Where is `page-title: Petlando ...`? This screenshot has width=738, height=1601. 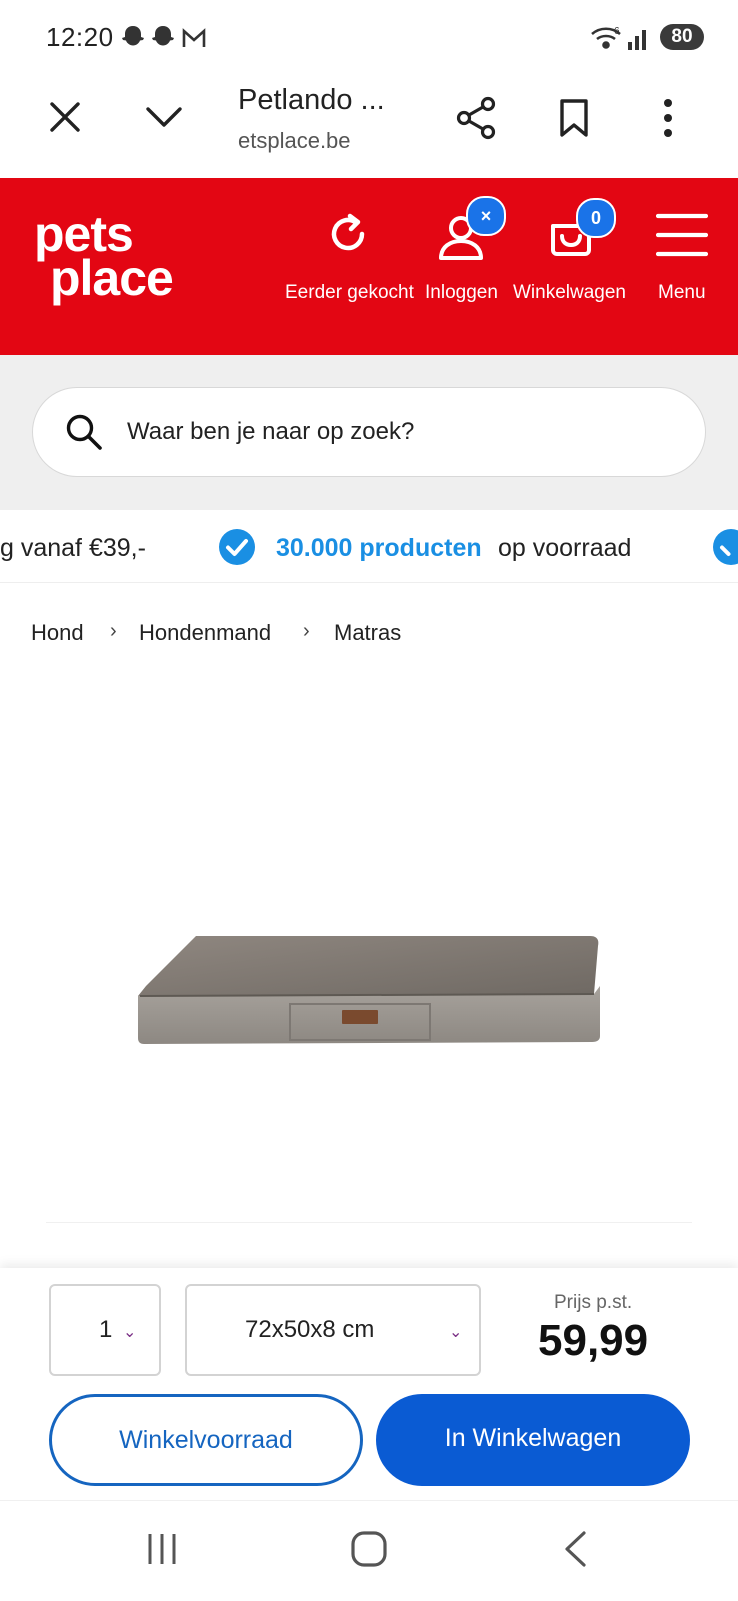
page-title: Petlando ... is located at coordinates (311, 100).